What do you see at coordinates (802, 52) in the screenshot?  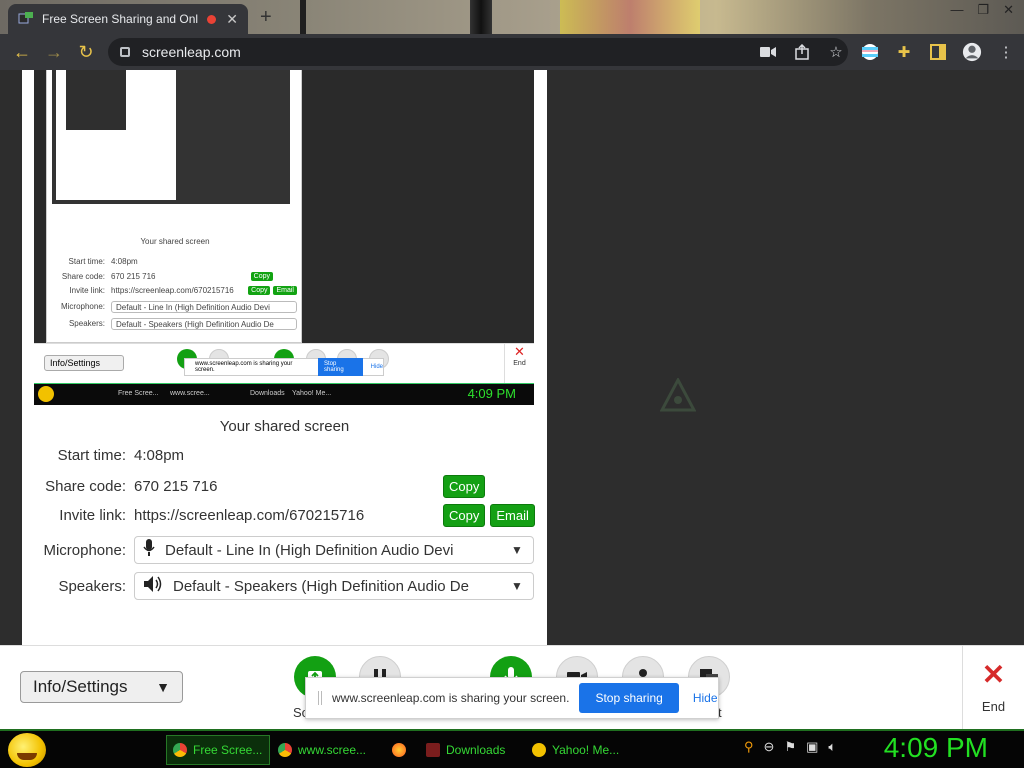 I see `share-icon` at bounding box center [802, 52].